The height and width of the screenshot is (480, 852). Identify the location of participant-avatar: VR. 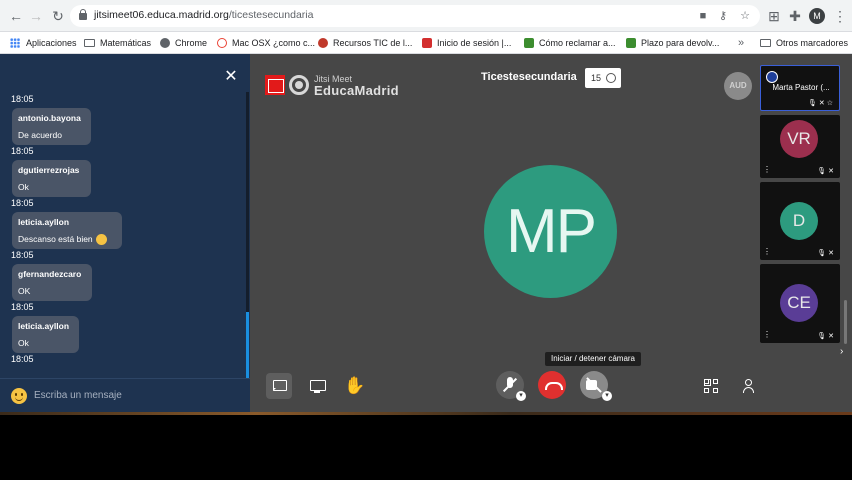
(799, 139).